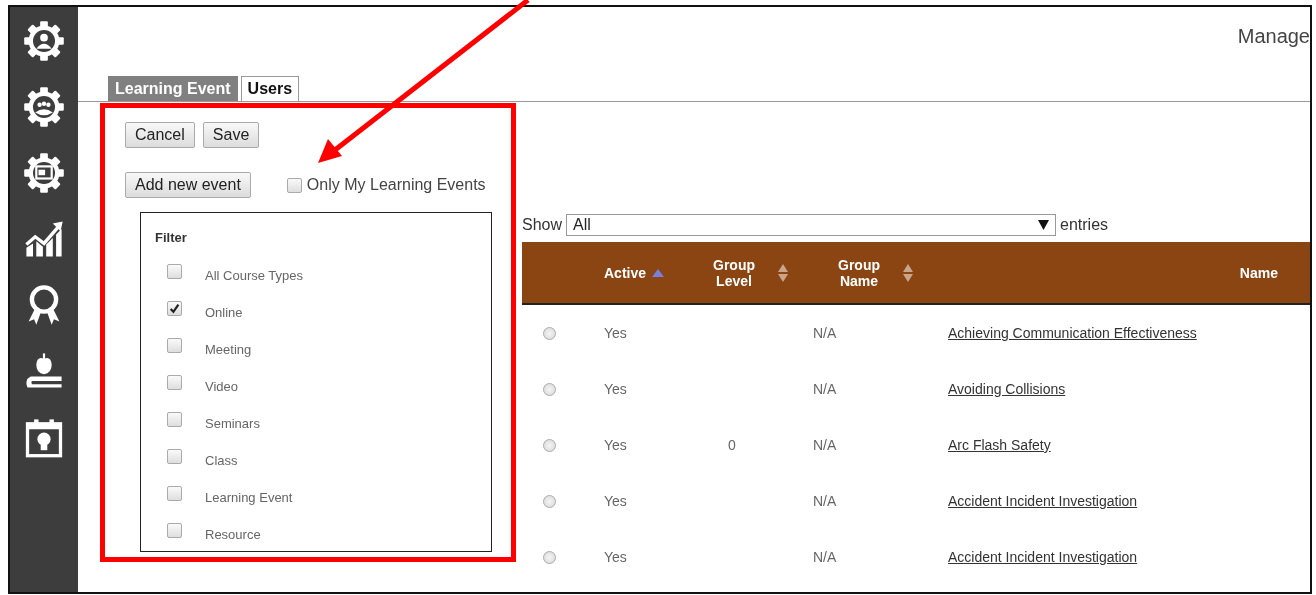 This screenshot has height=595, width=1316. I want to click on filter-option-label: Seminars, so click(232, 423).